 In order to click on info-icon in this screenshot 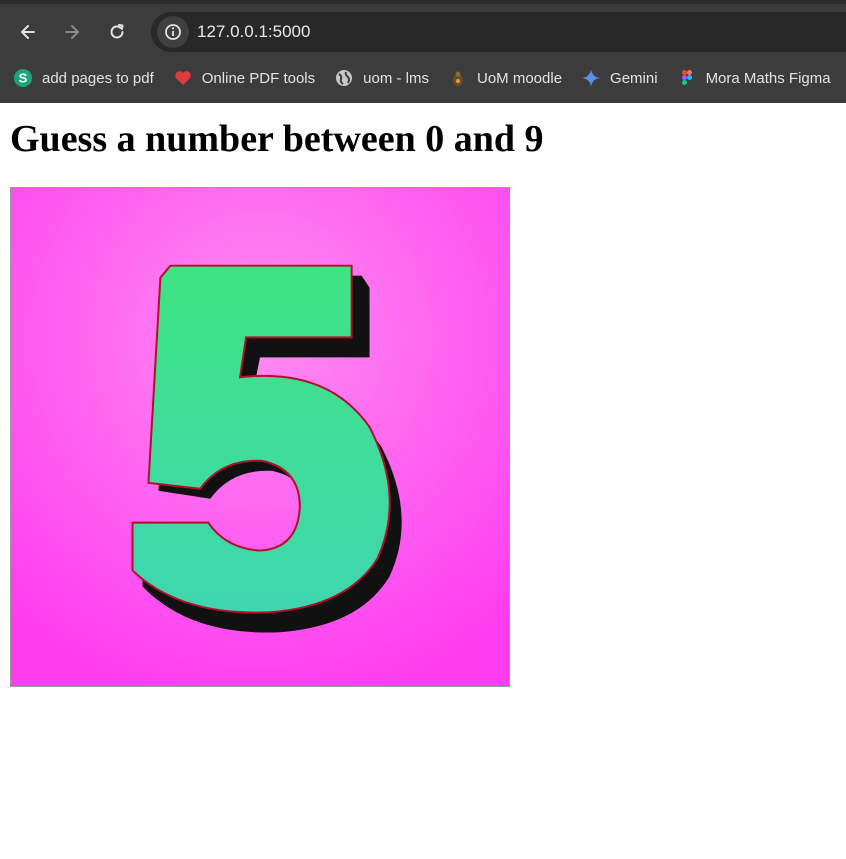, I will do `click(173, 32)`.